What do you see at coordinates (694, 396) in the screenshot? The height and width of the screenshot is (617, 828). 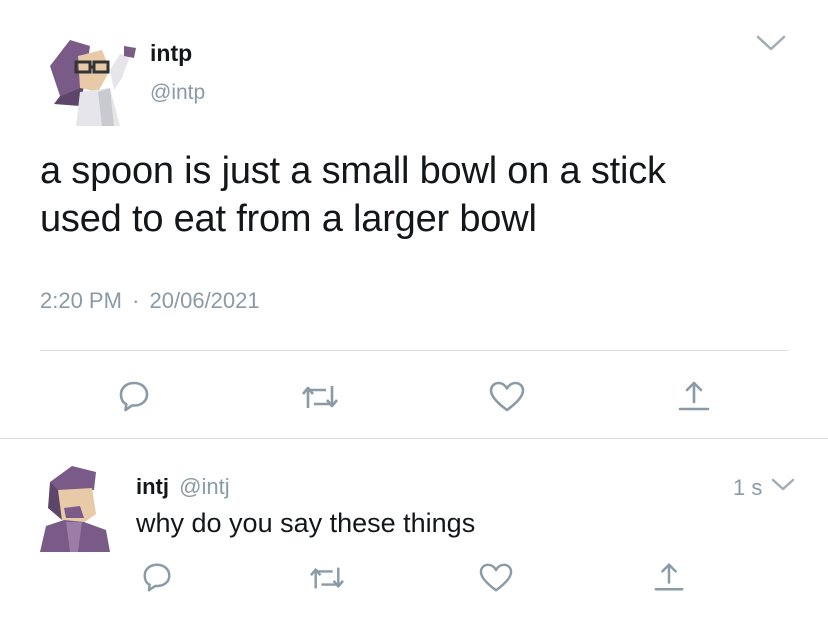 I see `share-icon` at bounding box center [694, 396].